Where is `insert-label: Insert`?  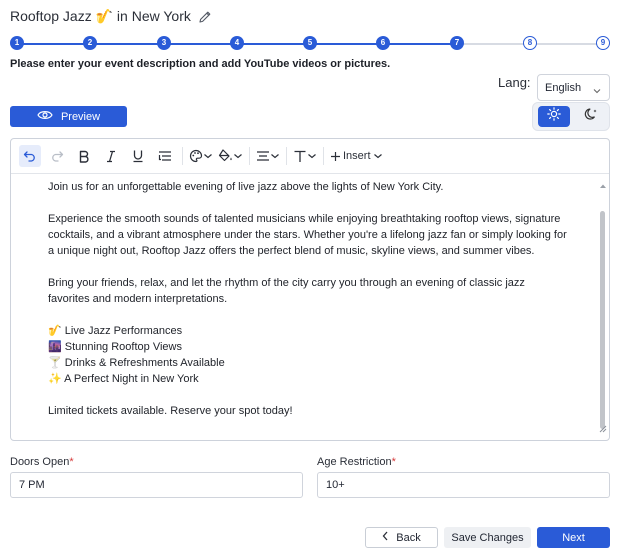 insert-label: Insert is located at coordinates (357, 156).